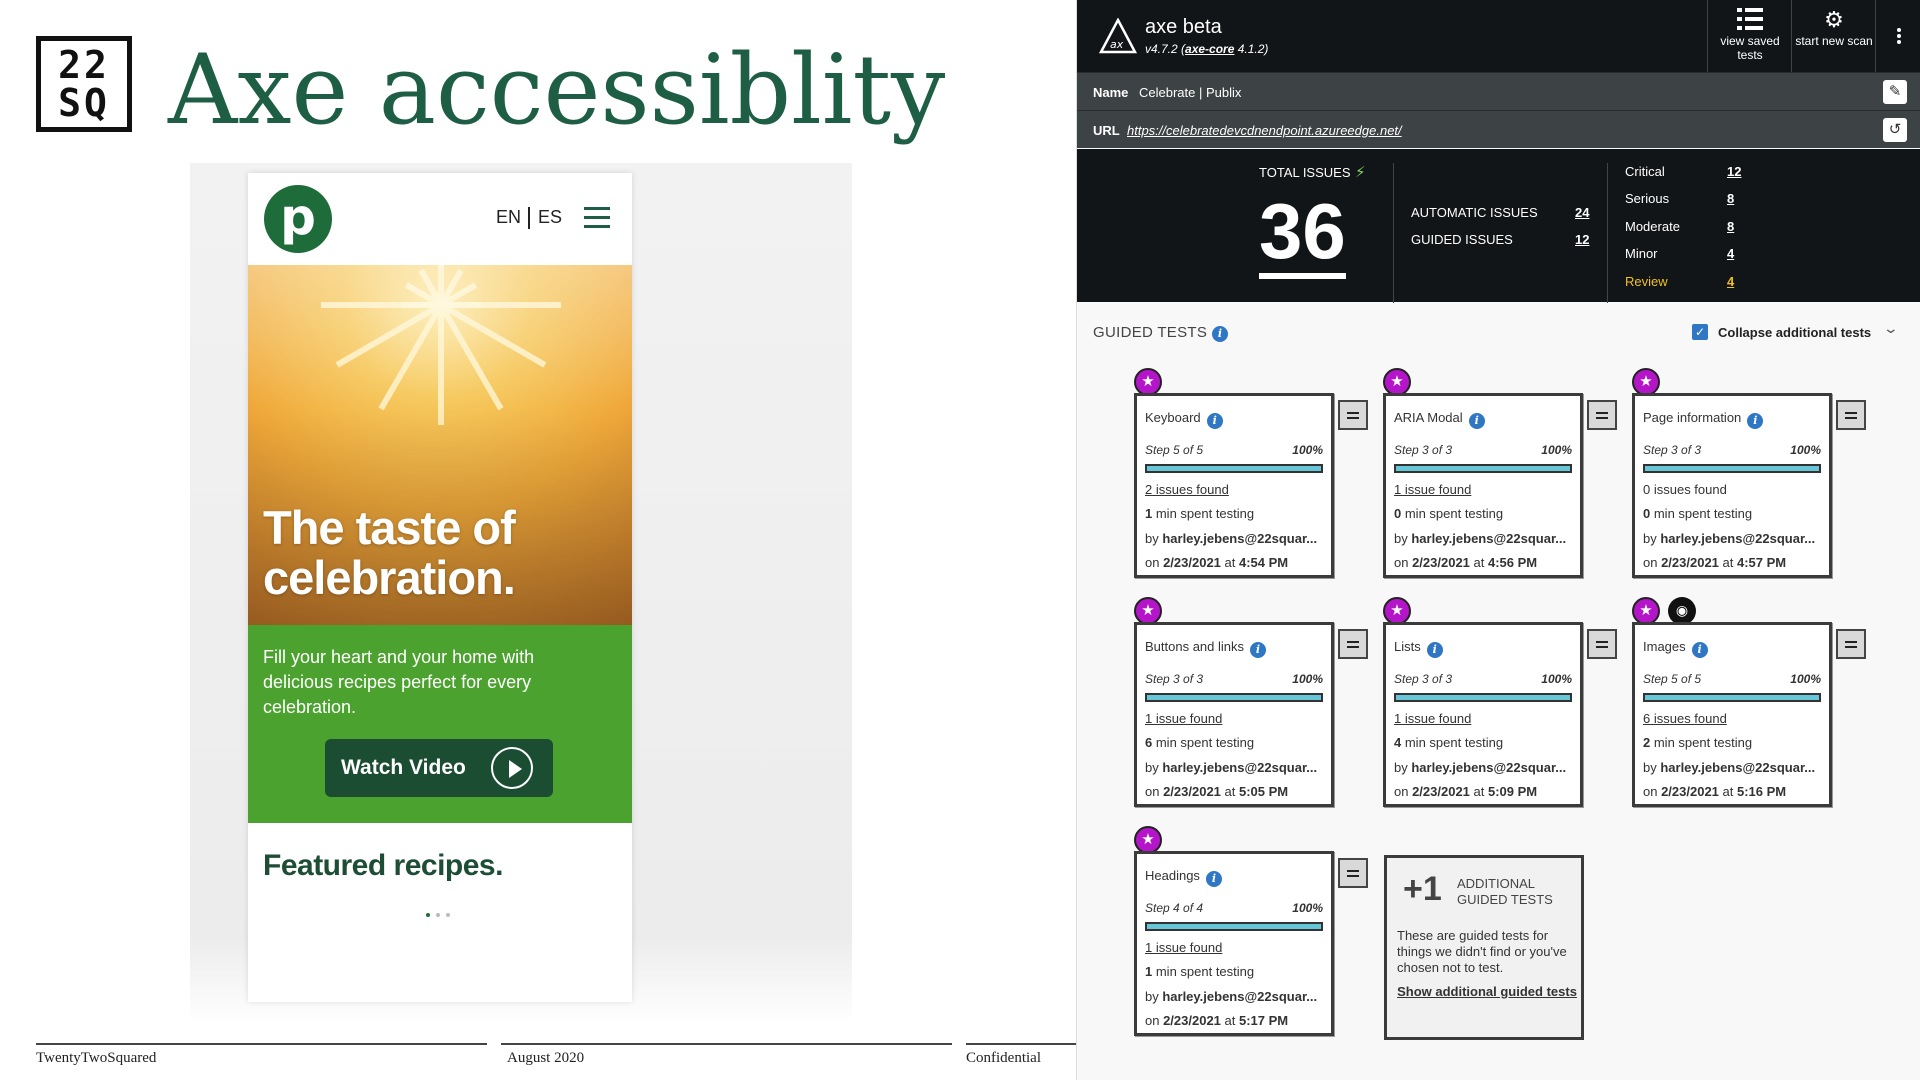  What do you see at coordinates (1730, 281) in the screenshot?
I see `severity-review-count: 4` at bounding box center [1730, 281].